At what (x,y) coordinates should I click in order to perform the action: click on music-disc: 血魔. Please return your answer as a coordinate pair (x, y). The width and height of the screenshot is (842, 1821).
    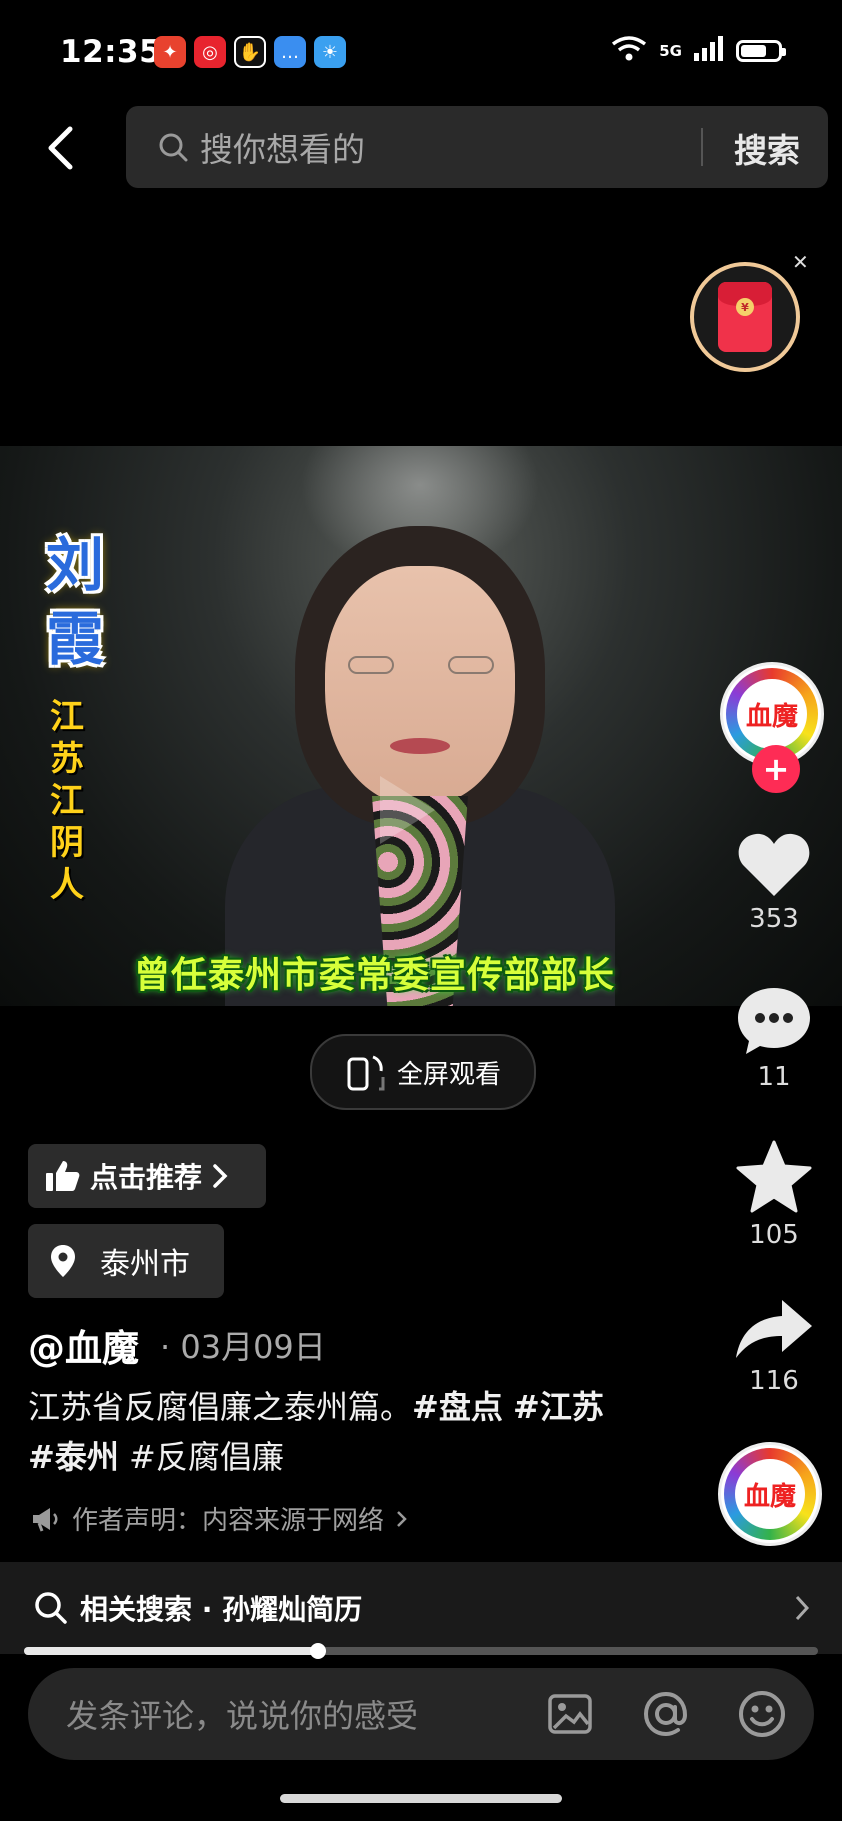
    Looking at the image, I should click on (770, 1494).